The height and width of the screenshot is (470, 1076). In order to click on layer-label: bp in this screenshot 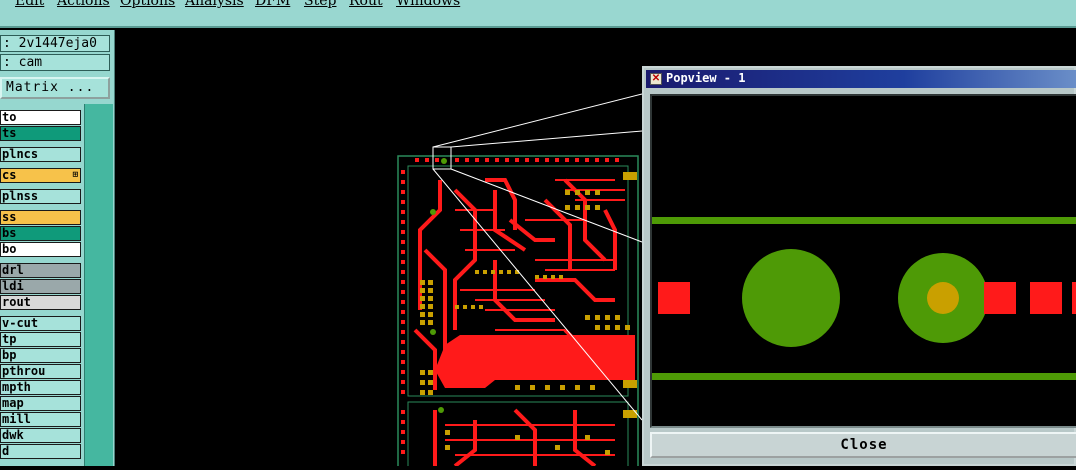, I will do `click(9, 355)`.